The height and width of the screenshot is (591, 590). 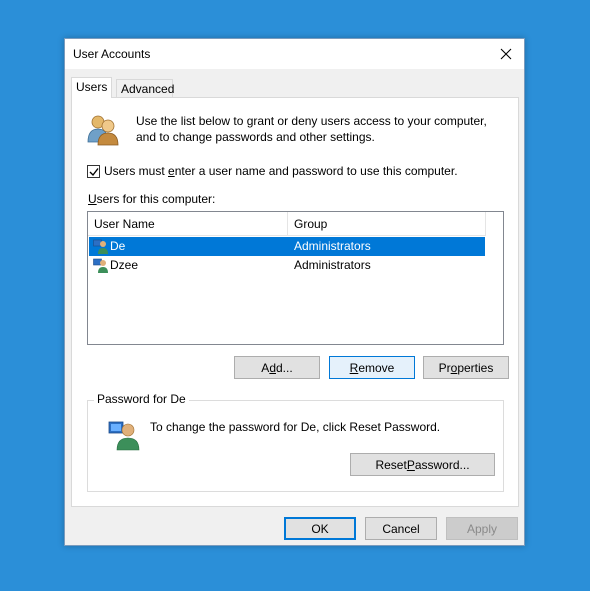 I want to click on users-list-label: Users for this computer:, so click(x=151, y=199).